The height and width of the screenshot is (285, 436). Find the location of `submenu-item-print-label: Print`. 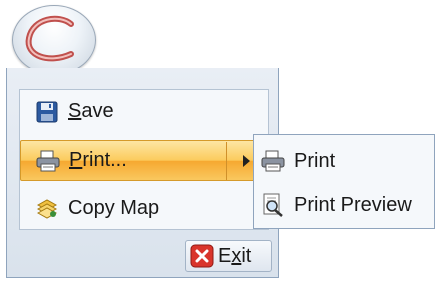

submenu-item-print-label: Print is located at coordinates (315, 160).